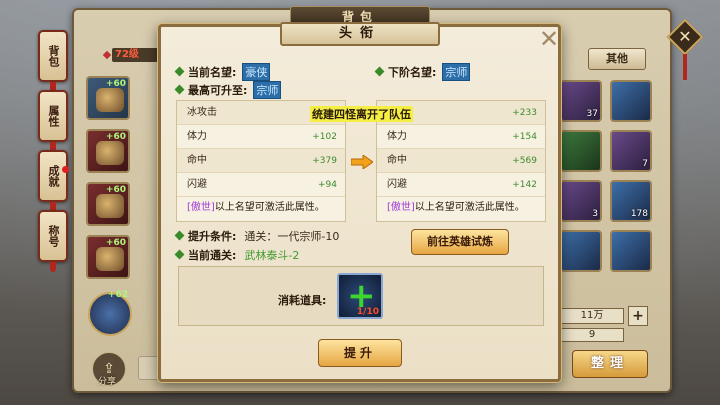  I want to click on tab-titles-label: 称号, so click(53, 236).